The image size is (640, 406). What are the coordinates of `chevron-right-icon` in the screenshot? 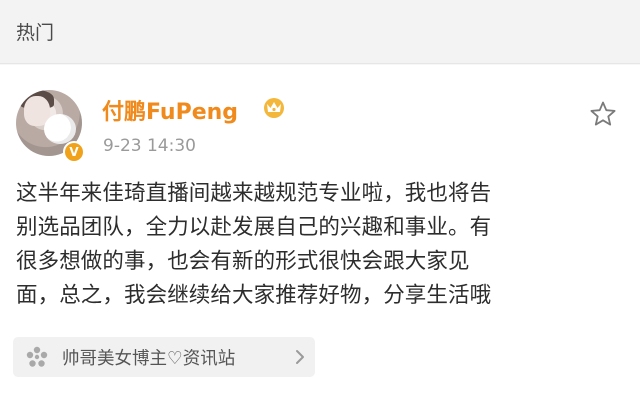 It's located at (300, 357).